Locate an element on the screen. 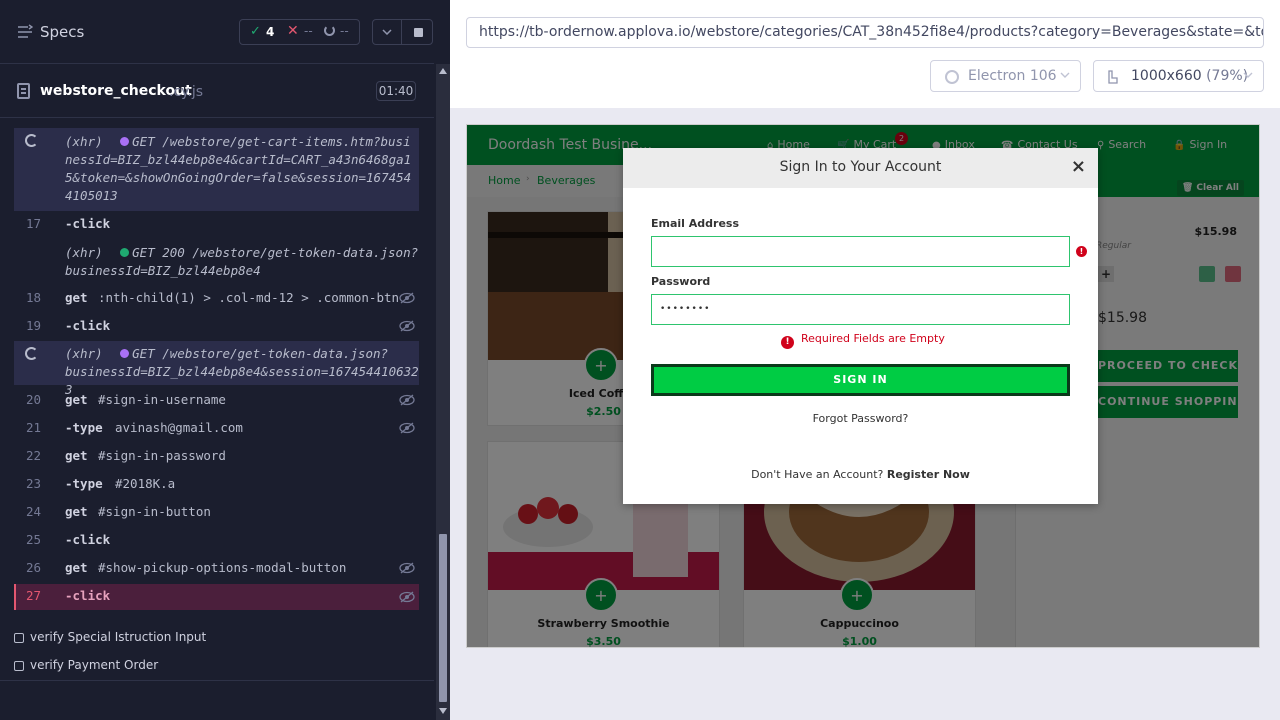 The image size is (1280, 720). pending-count: -- is located at coordinates (344, 31).